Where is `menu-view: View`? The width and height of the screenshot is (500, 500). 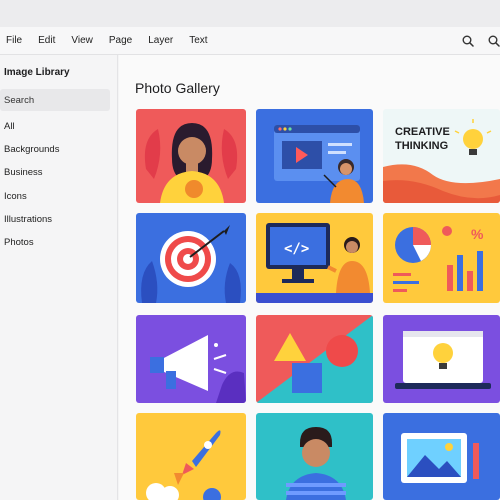
menu-view: View is located at coordinates (82, 40).